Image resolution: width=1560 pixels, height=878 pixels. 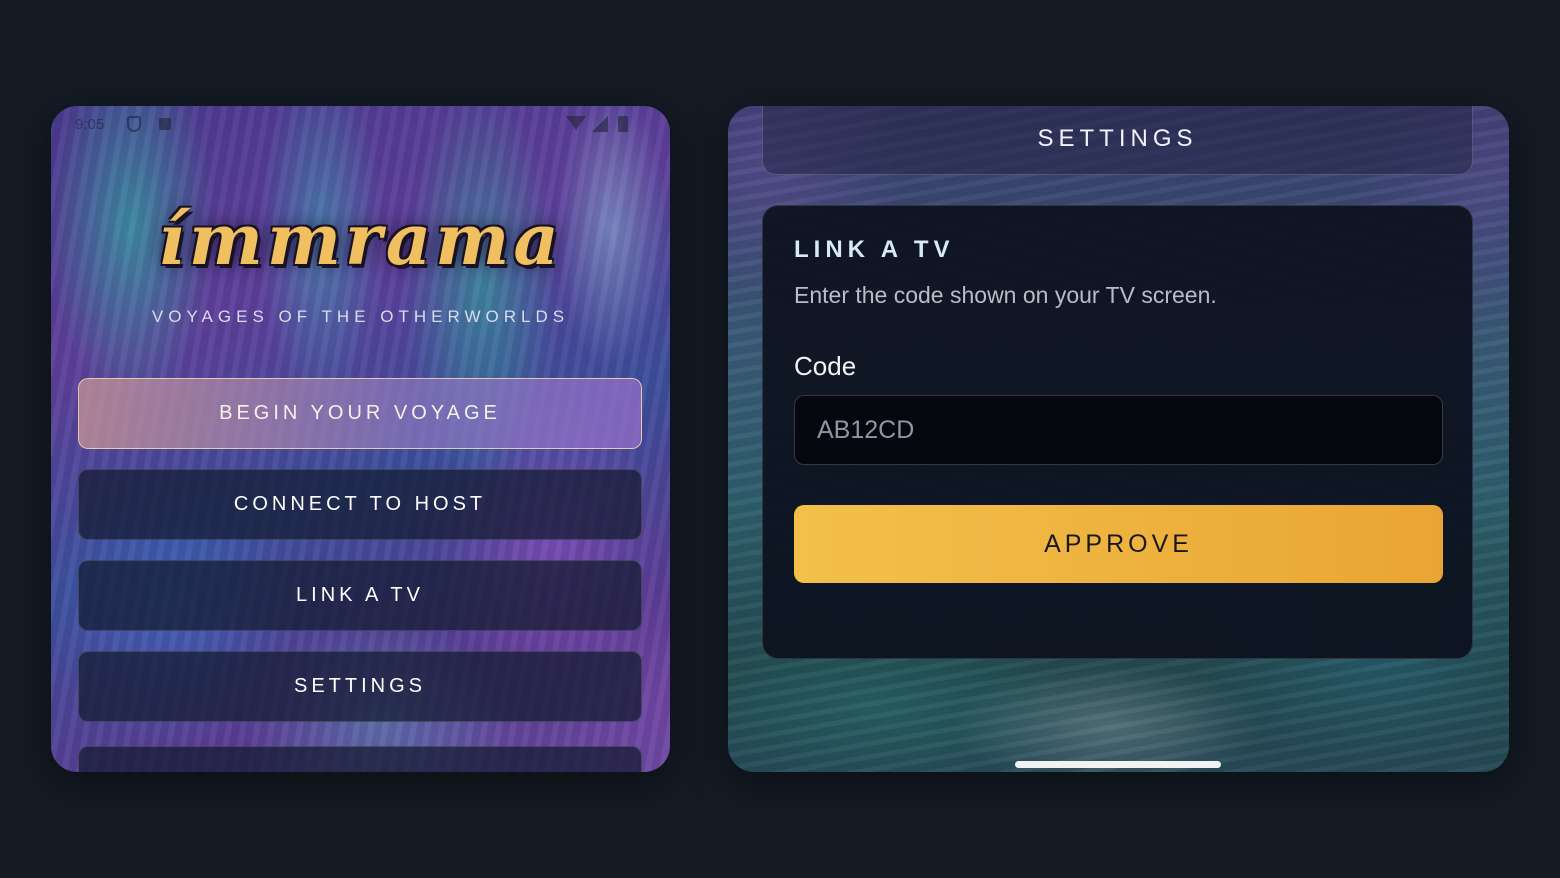 What do you see at coordinates (360, 759) in the screenshot?
I see `partially-visible-menu-button` at bounding box center [360, 759].